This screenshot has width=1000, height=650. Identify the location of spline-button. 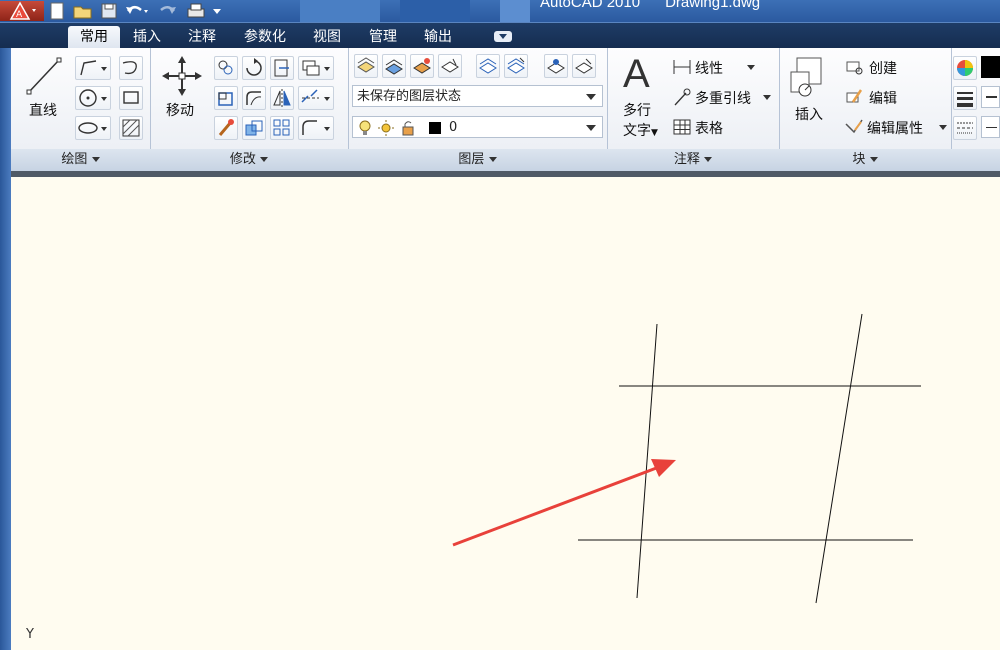
(131, 68).